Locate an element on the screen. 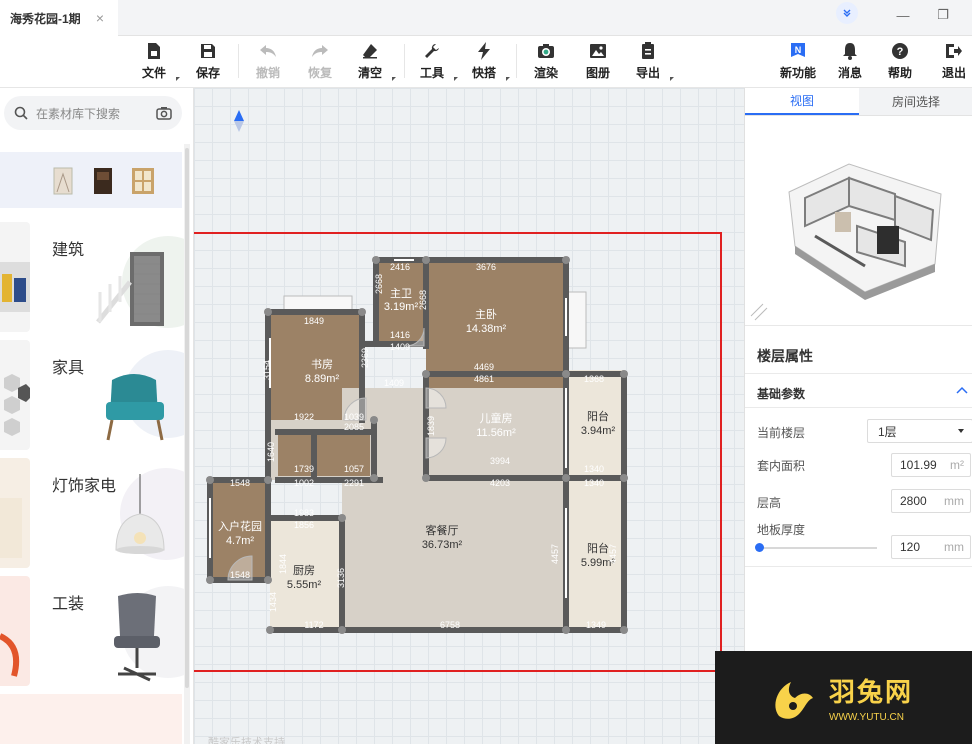  chevron-up-icon is located at coordinates (962, 390).